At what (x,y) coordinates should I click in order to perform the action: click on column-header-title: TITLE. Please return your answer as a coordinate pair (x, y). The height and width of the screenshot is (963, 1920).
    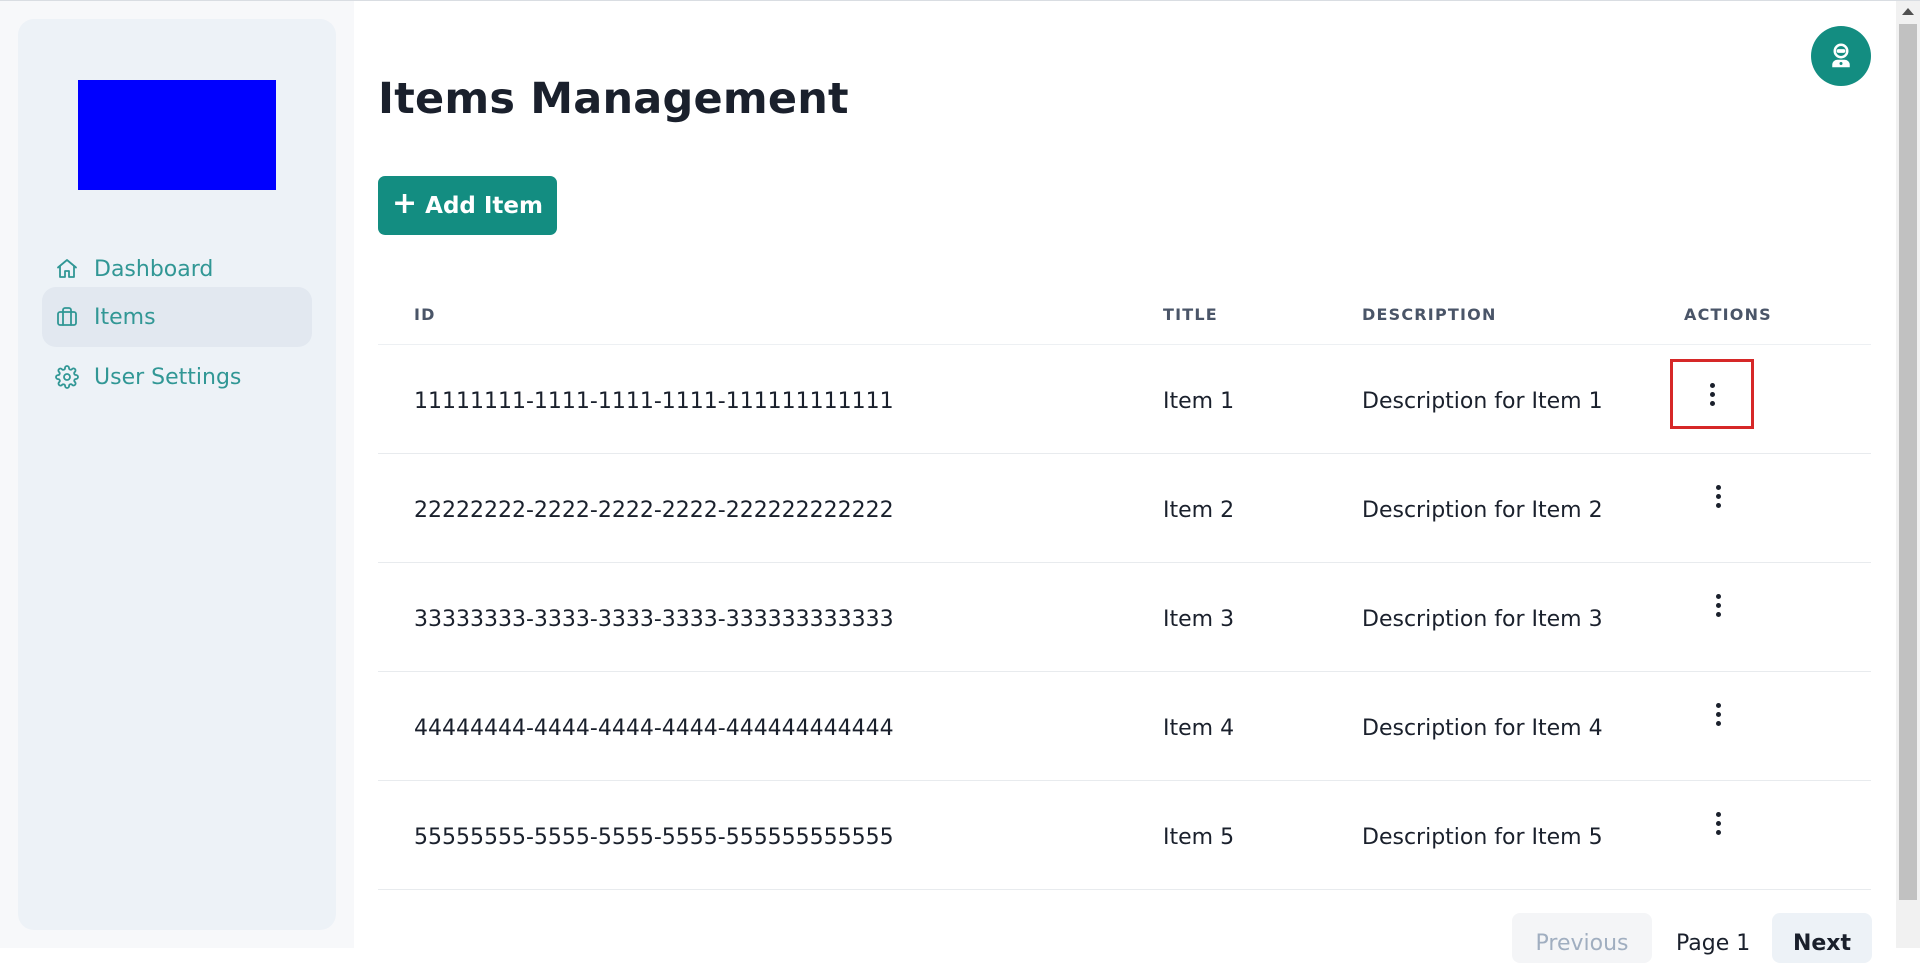
    Looking at the image, I should click on (1190, 314).